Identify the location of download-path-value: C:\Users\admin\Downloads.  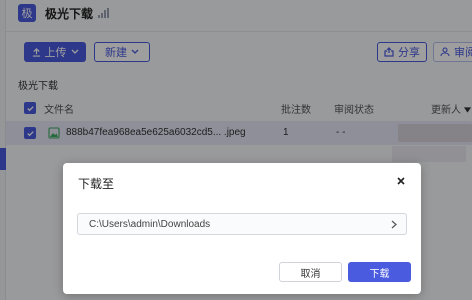
(150, 224).